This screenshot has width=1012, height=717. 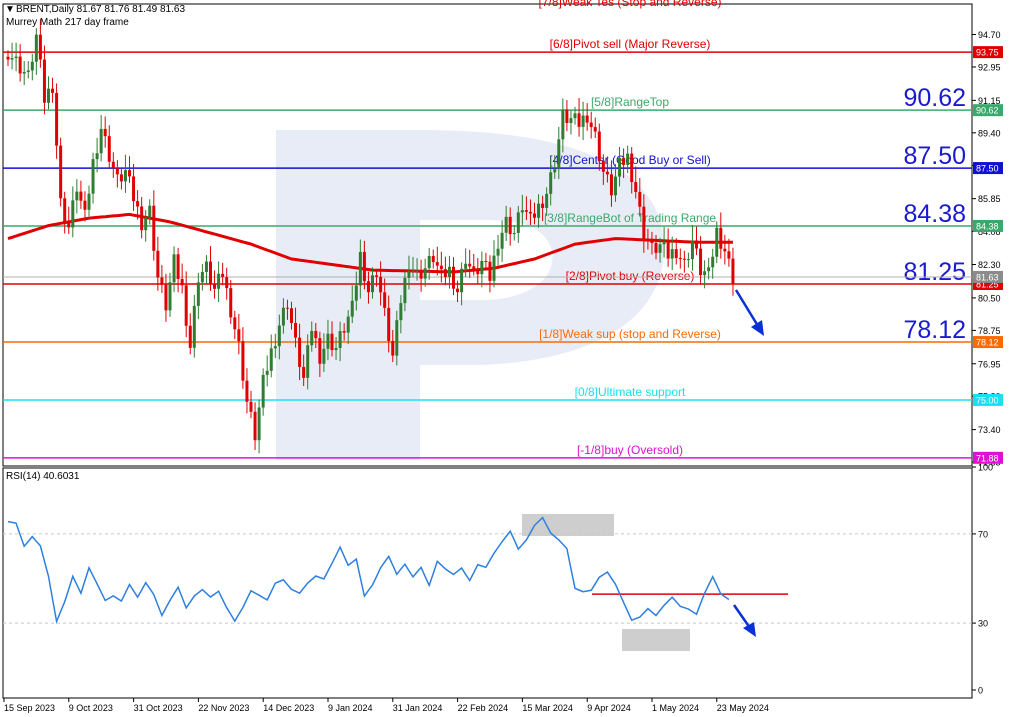 I want to click on date-tick-label: 15 Sep 2023, so click(x=29, y=708).